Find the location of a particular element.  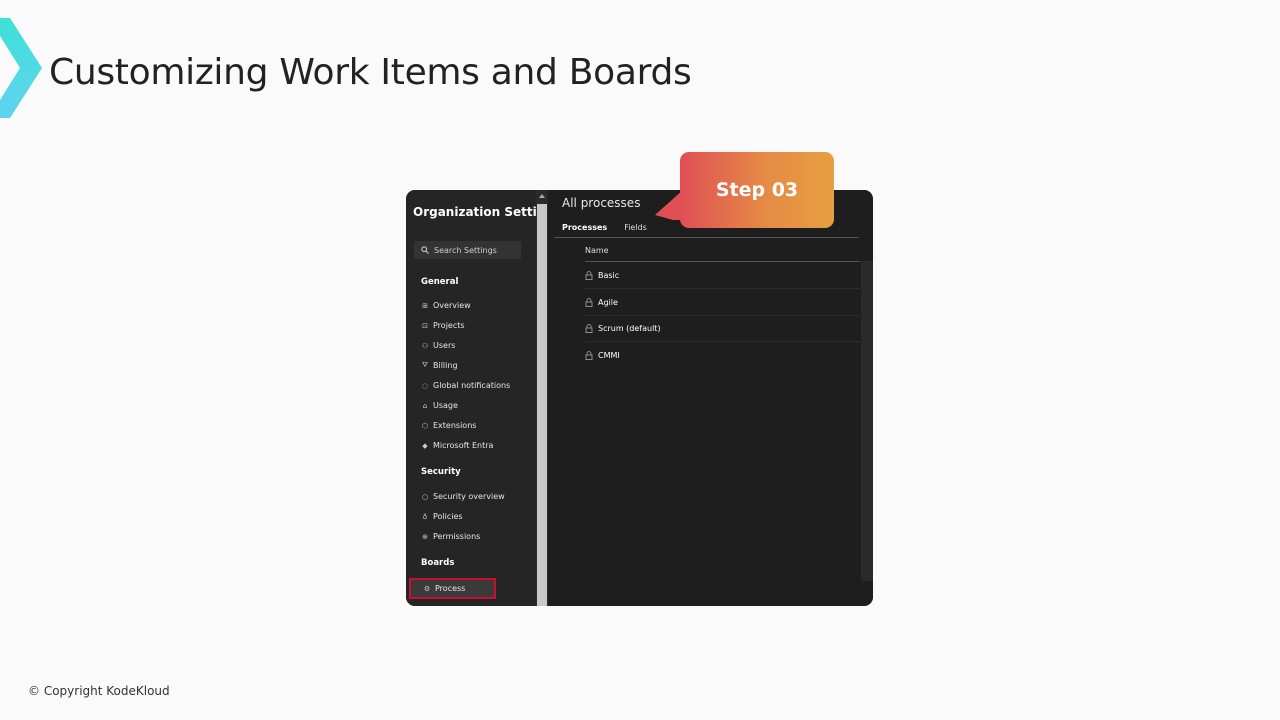

scroll-up-arrow is located at coordinates (542, 196).